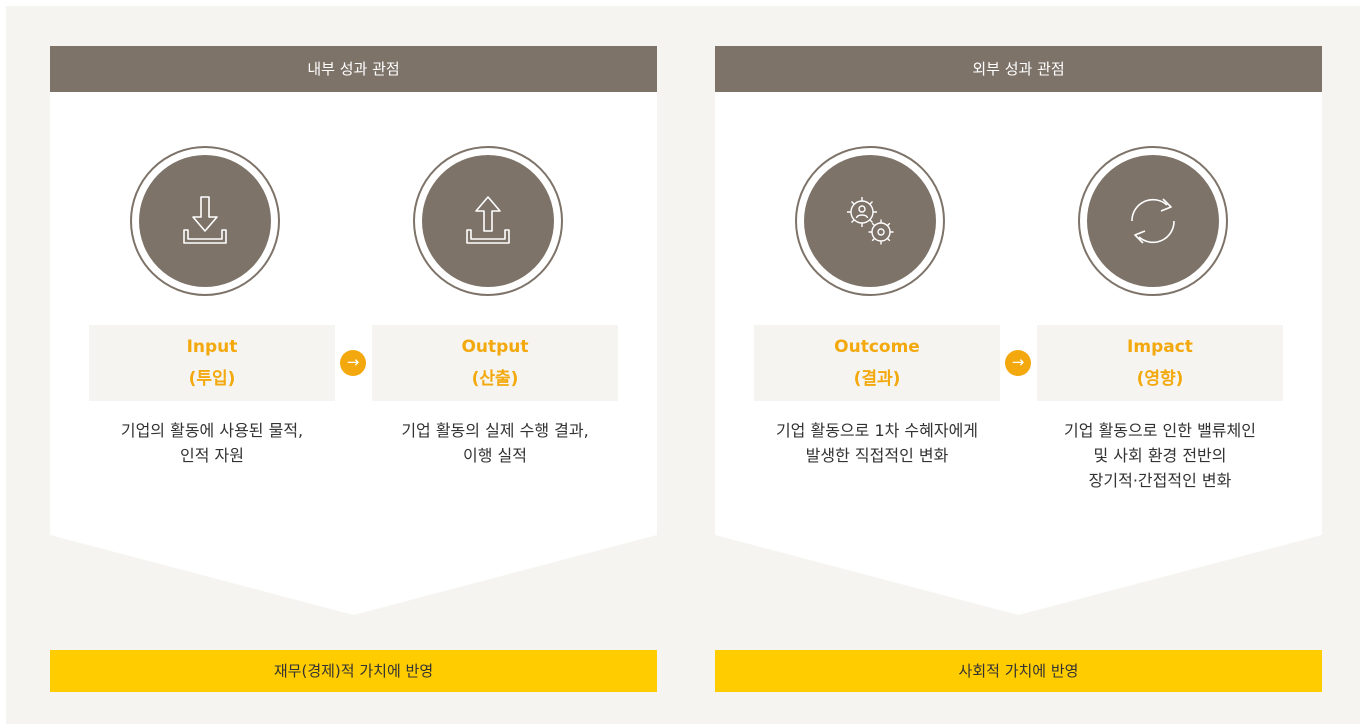 This screenshot has width=1366, height=726. I want to click on gears-person-icon, so click(870, 221).